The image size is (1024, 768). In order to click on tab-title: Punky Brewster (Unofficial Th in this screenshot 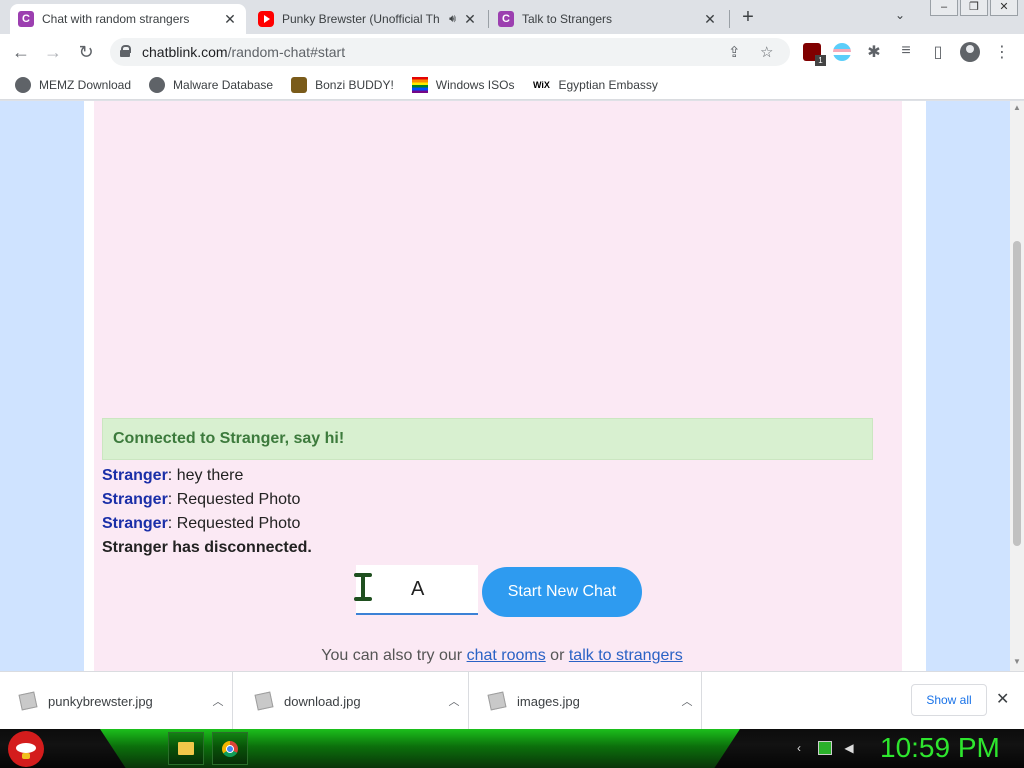, I will do `click(361, 19)`.